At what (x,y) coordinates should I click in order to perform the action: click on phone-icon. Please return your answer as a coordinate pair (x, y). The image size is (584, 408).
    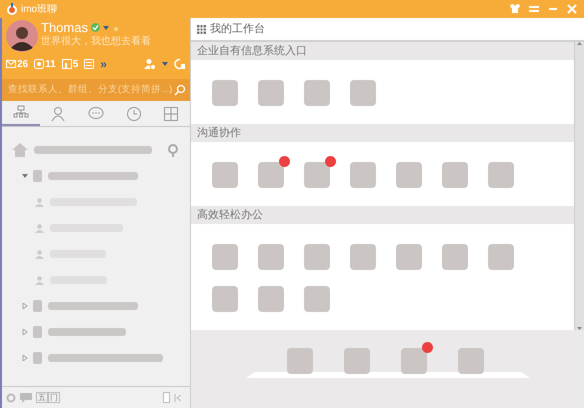
    Looking at the image, I should click on (166, 397).